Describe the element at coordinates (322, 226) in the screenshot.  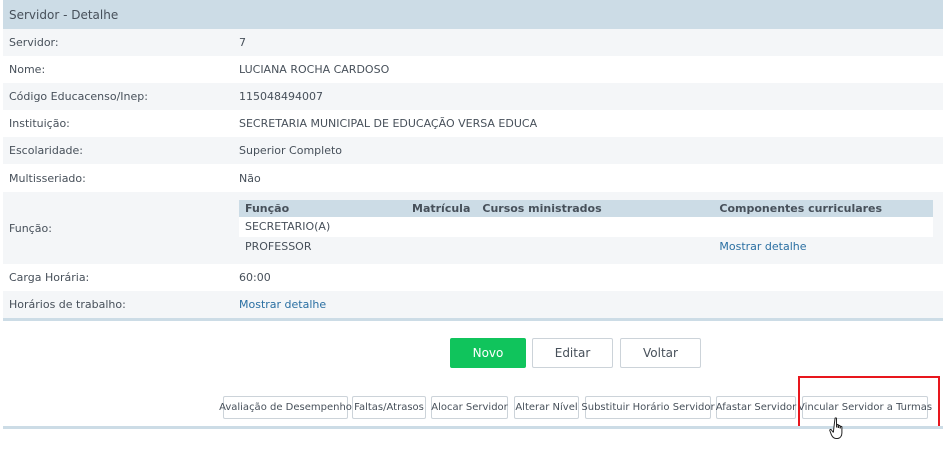
I see `table-cell: SECRETARIO(A)` at that location.